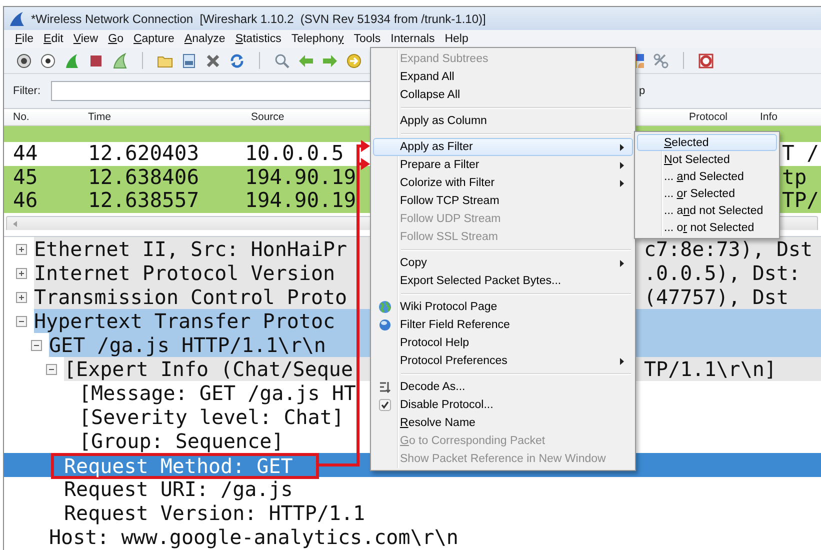 The width and height of the screenshot is (821, 550). What do you see at coordinates (25, 177) in the screenshot?
I see `table-cell: 45` at bounding box center [25, 177].